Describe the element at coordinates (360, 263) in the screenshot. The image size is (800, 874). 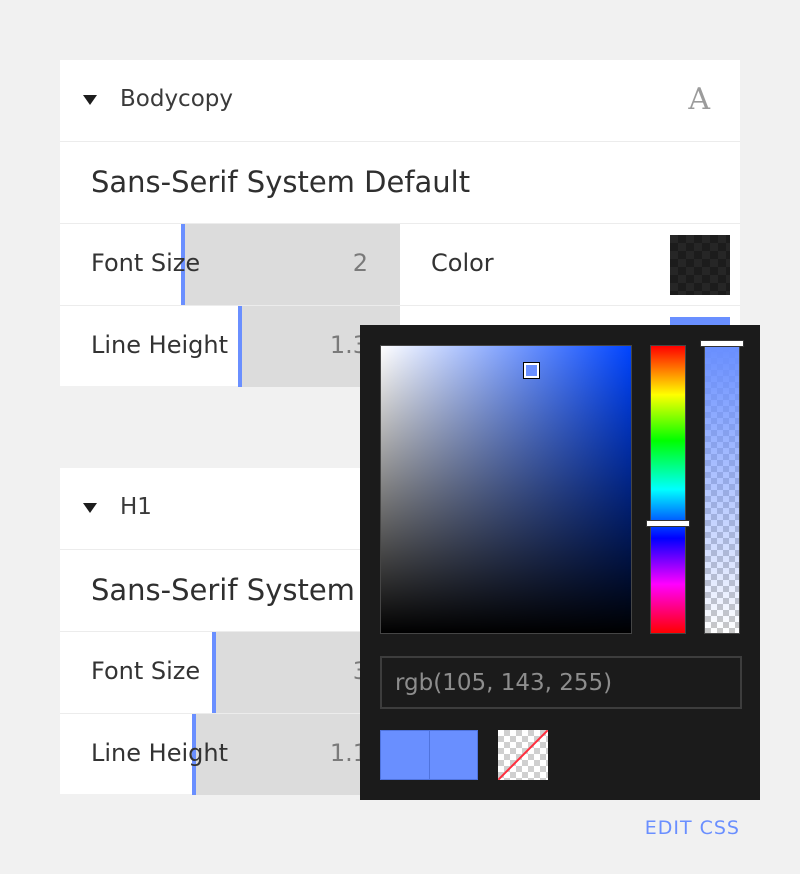
I see `font-size-value: 2` at that location.